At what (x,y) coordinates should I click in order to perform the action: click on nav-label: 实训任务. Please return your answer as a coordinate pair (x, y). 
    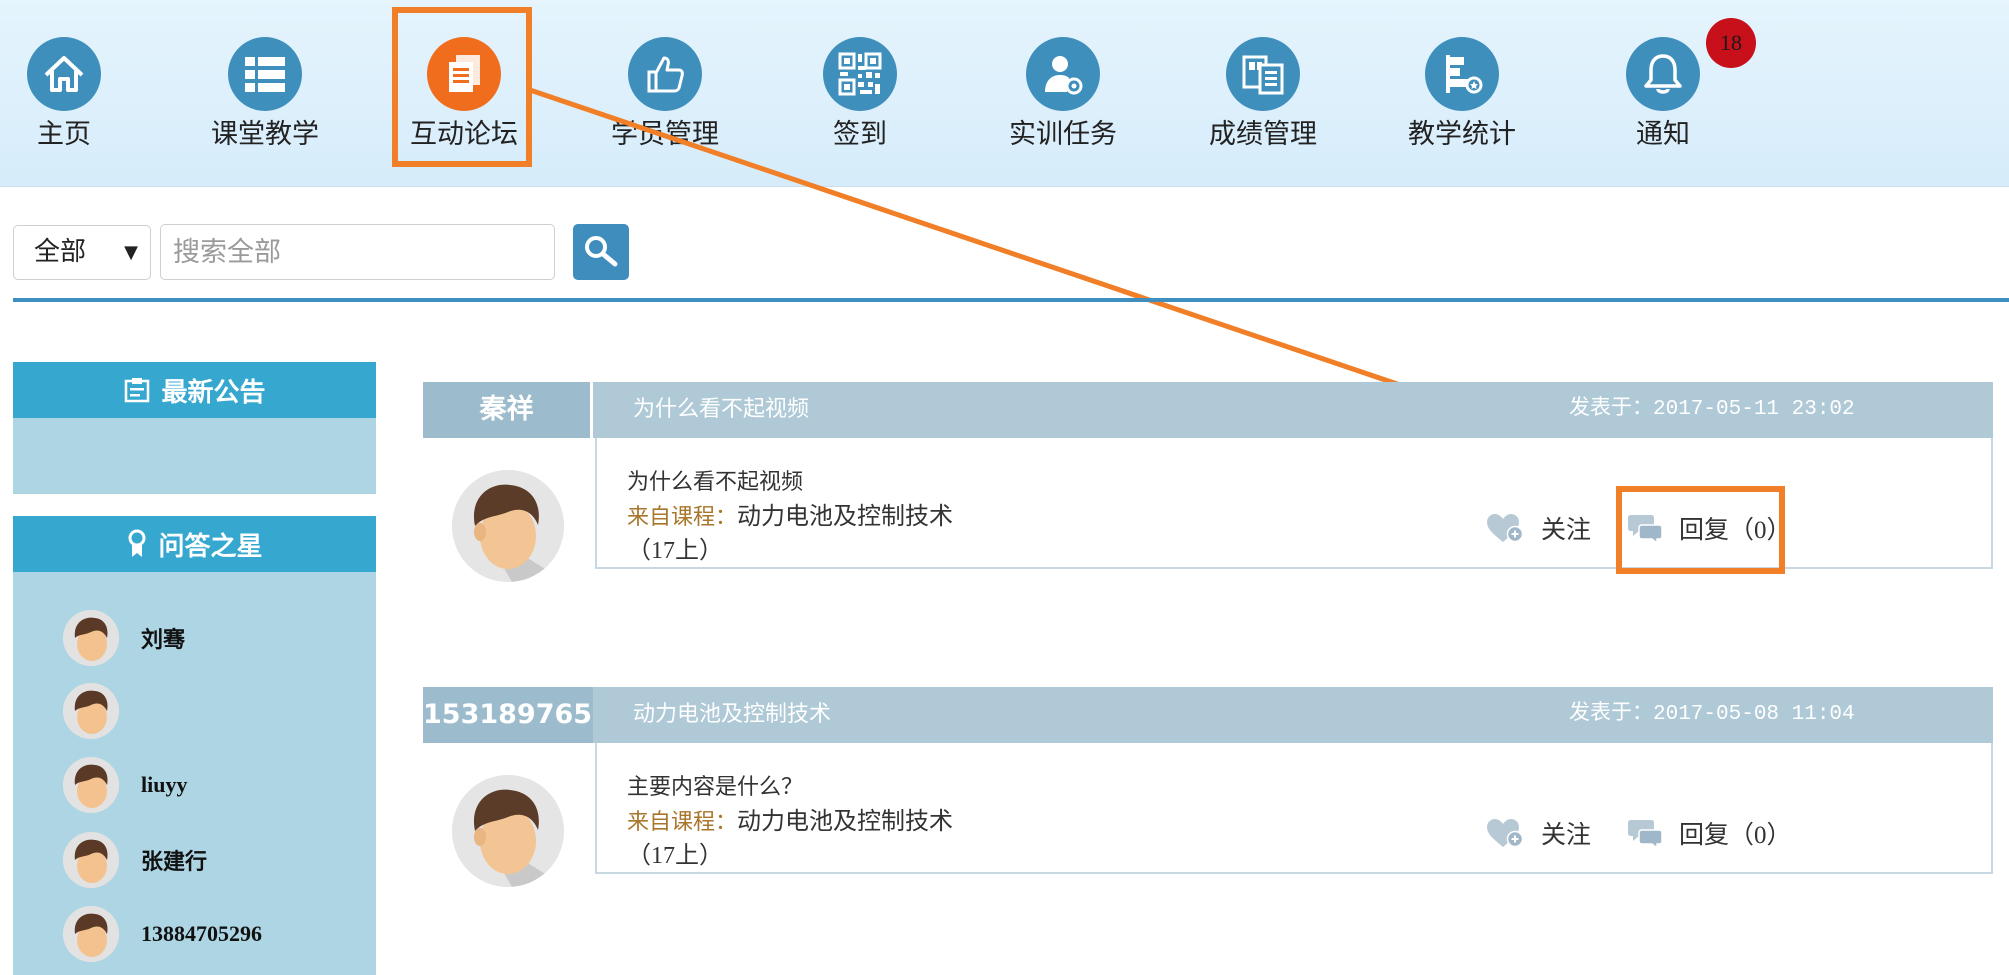
    Looking at the image, I should click on (1063, 134).